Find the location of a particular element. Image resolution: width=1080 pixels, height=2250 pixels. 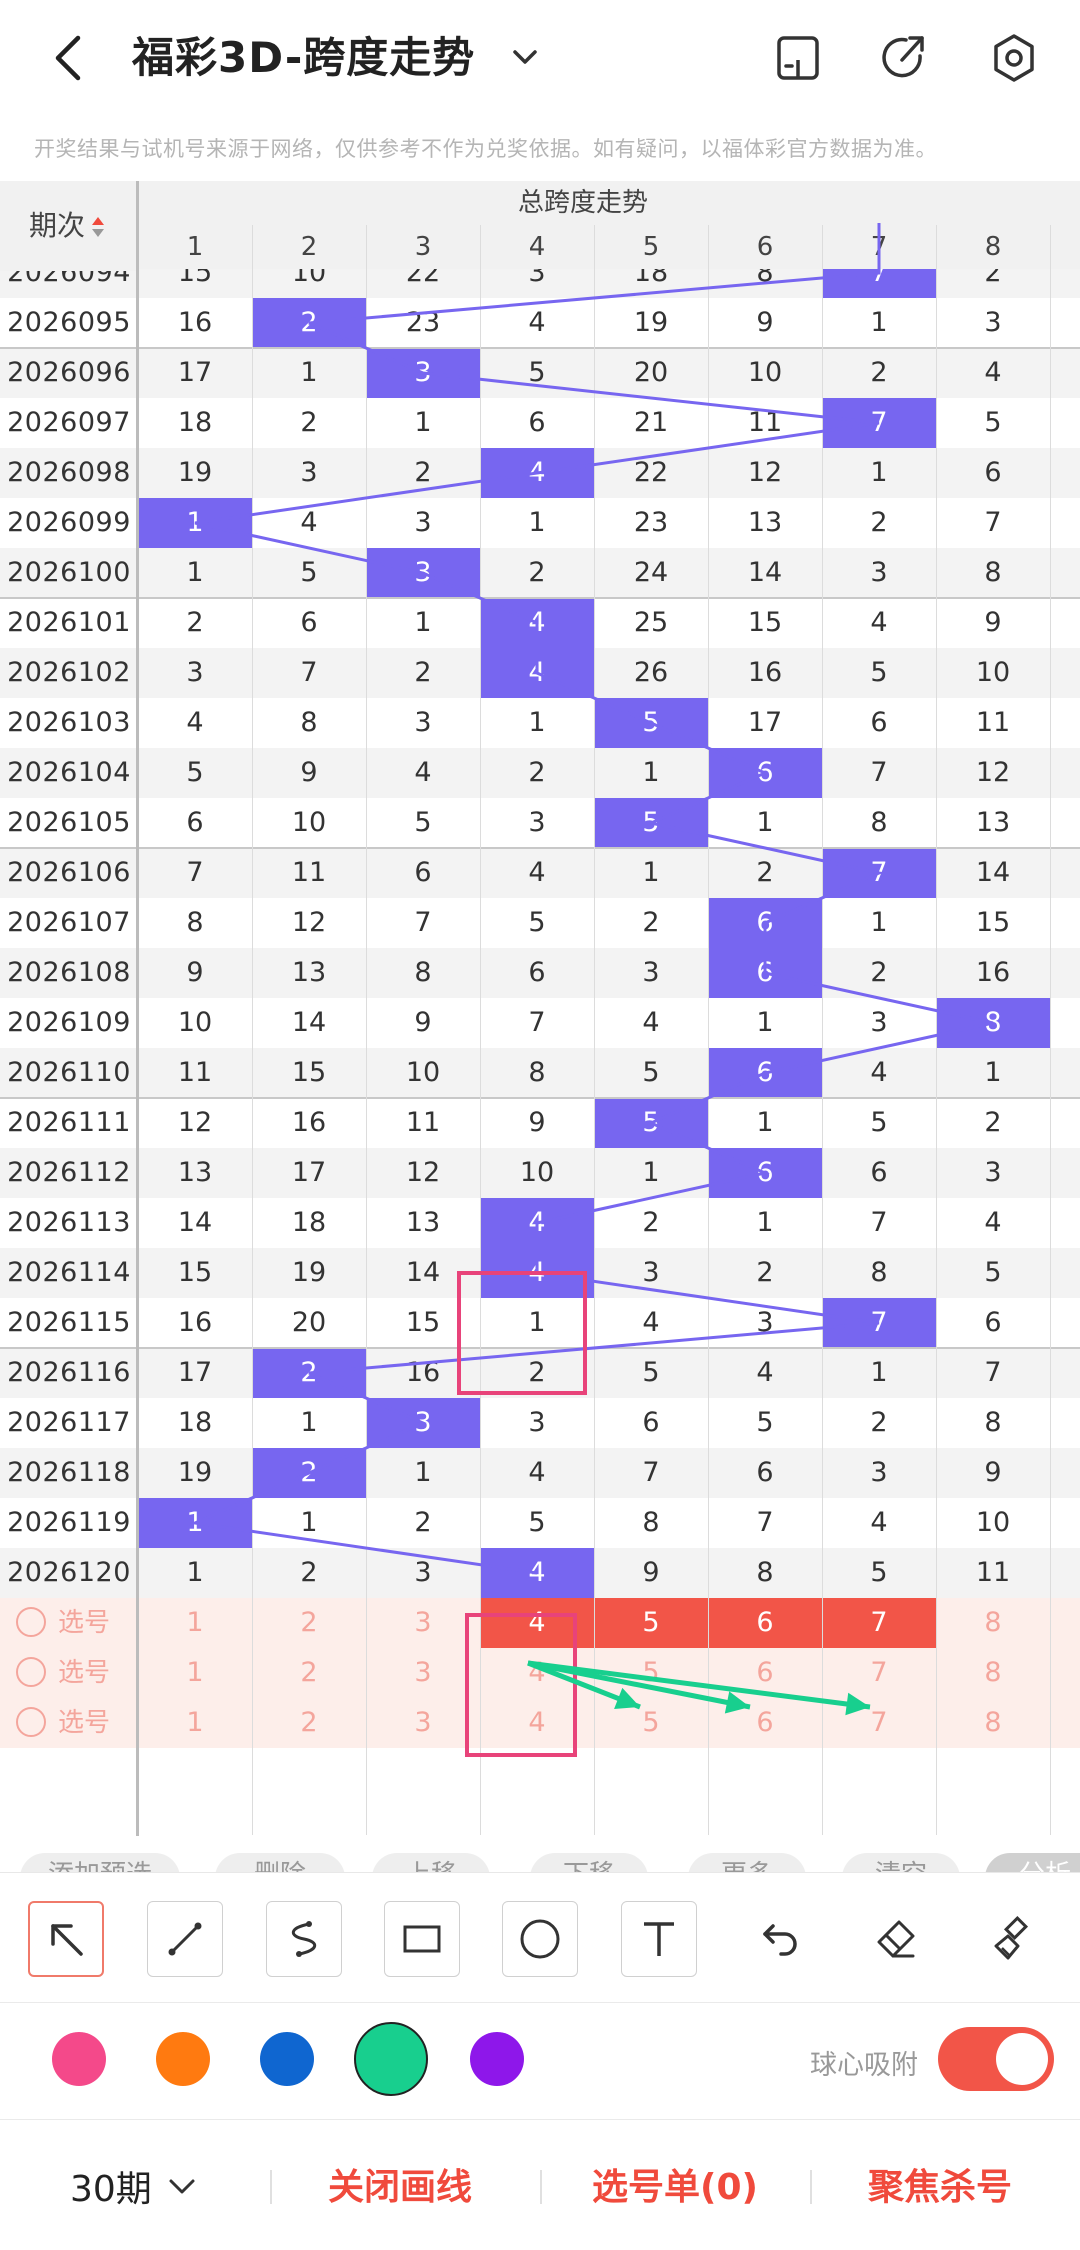

arrow-tool is located at coordinates (66, 1939).